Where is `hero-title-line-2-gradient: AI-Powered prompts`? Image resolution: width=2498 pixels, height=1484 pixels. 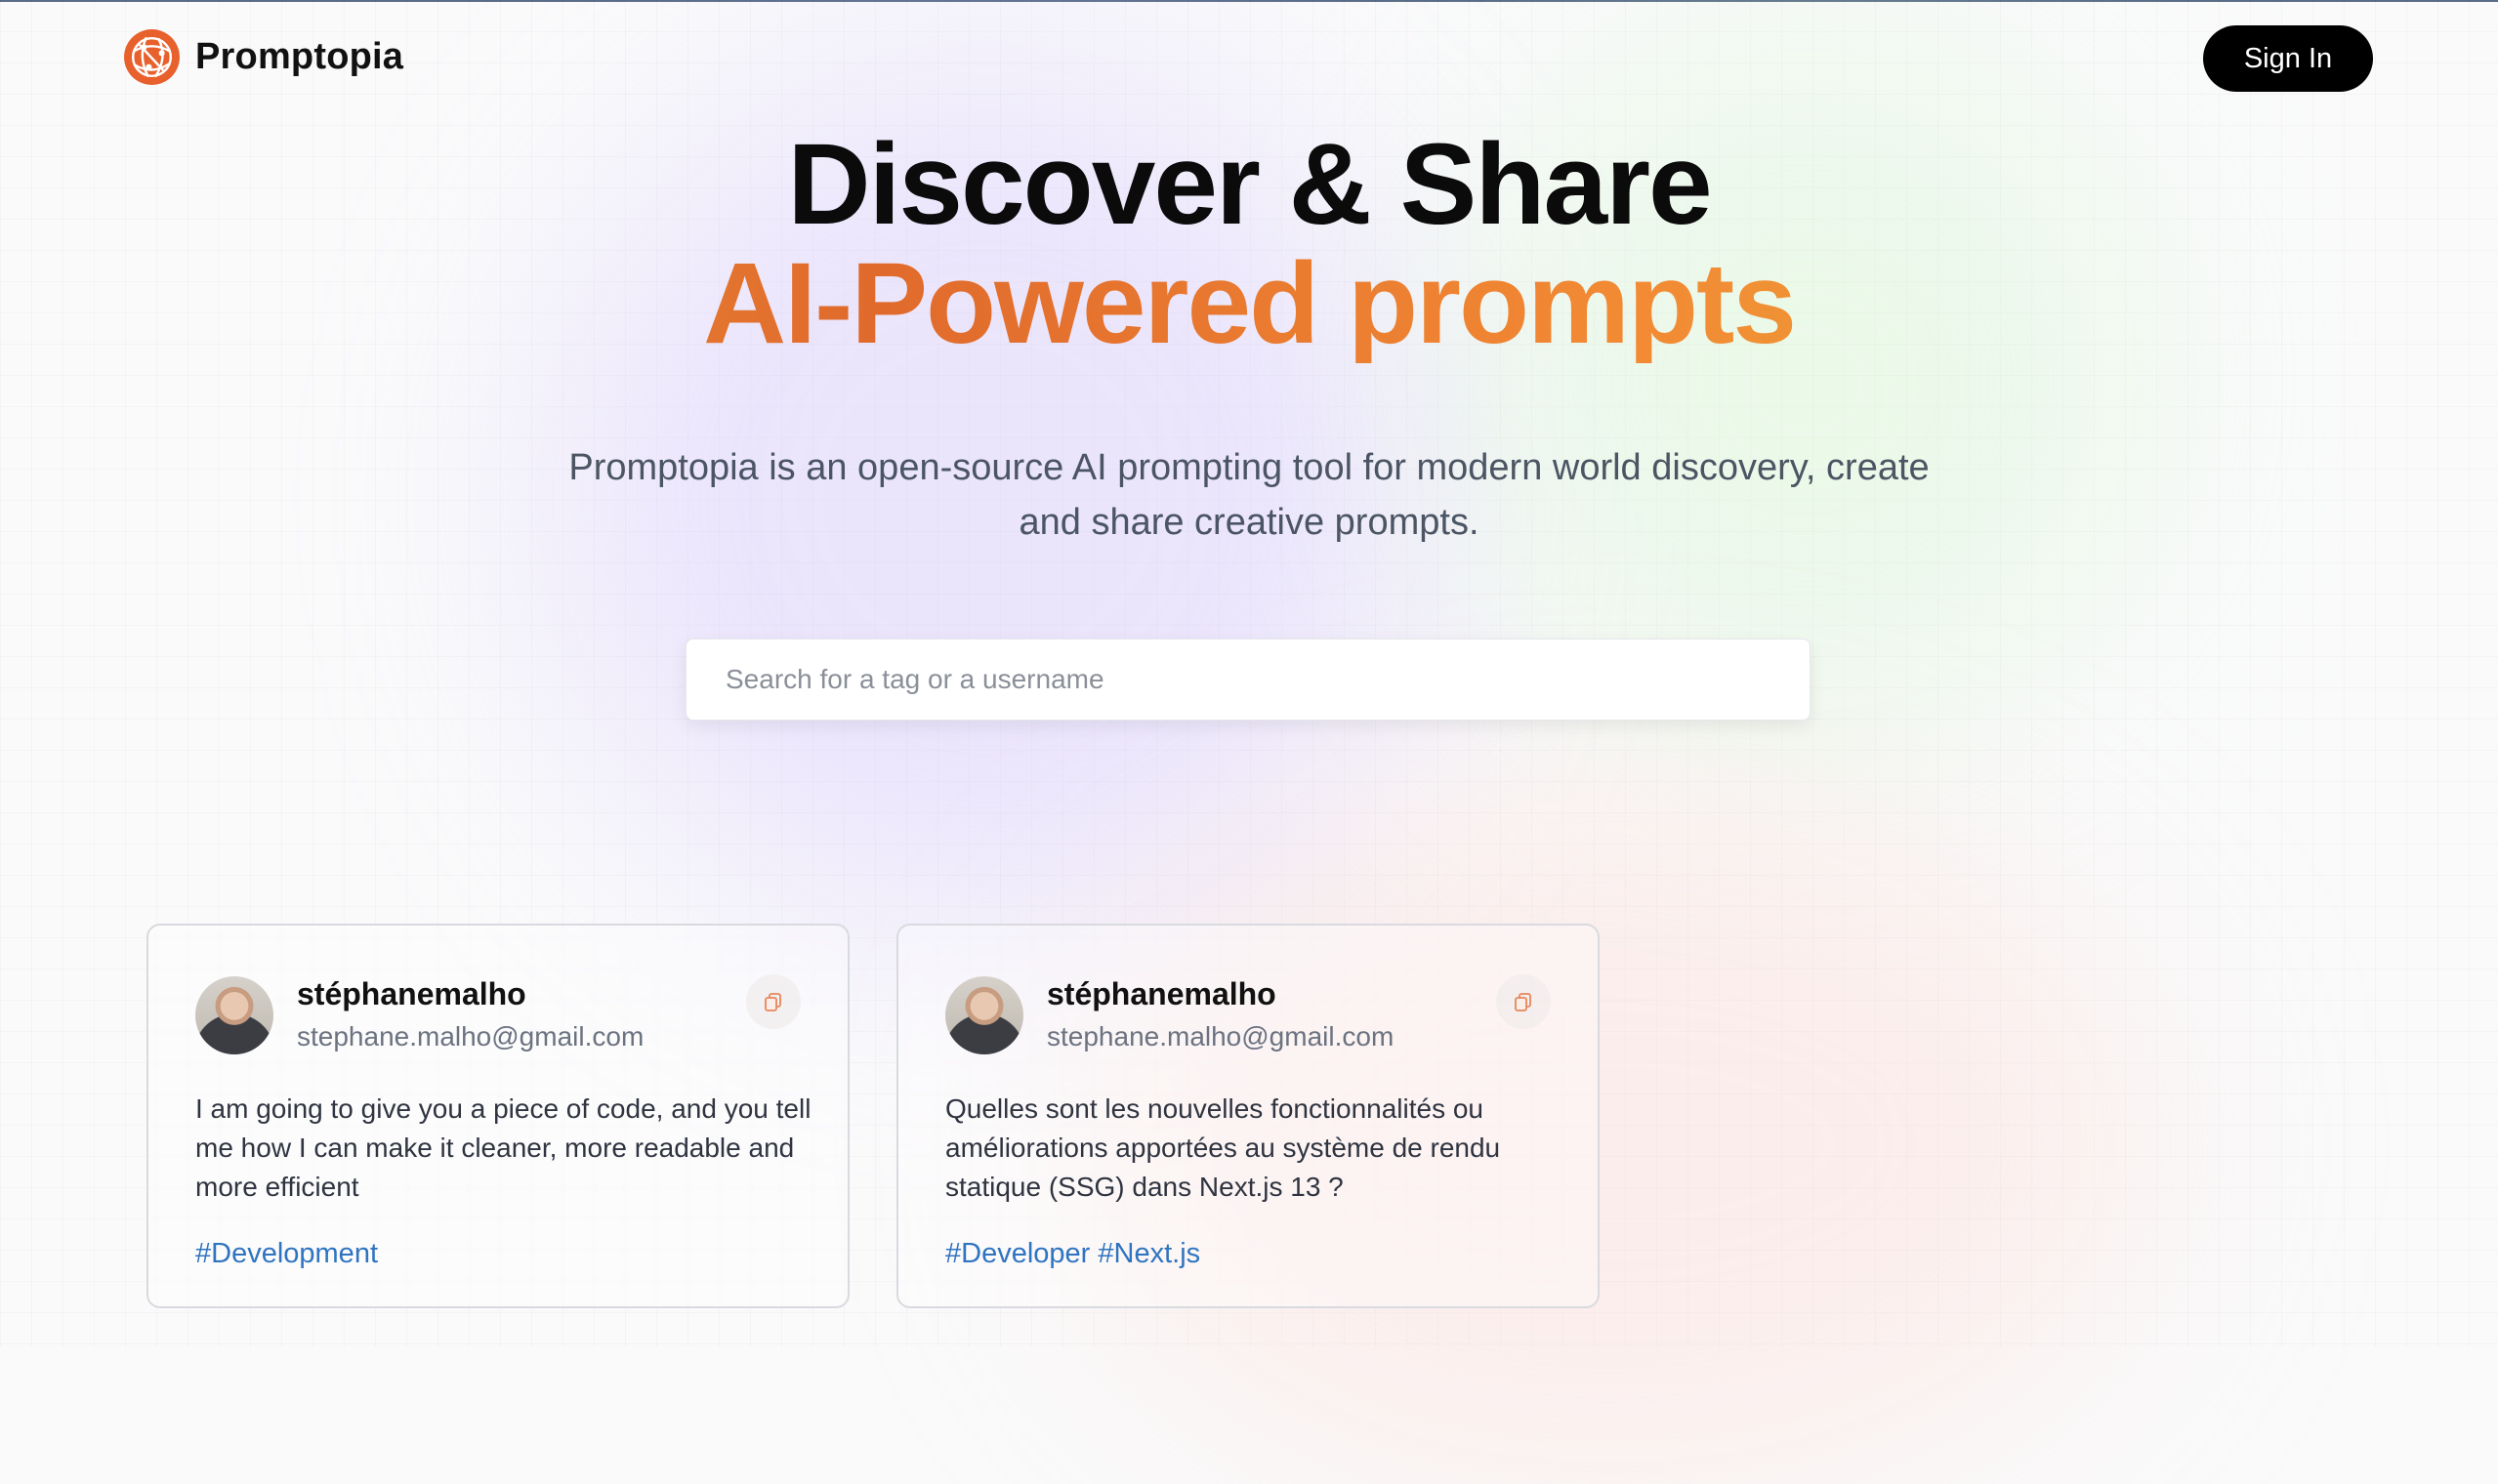
hero-title-line-2-gradient: AI-Powered prompts is located at coordinates (1249, 304).